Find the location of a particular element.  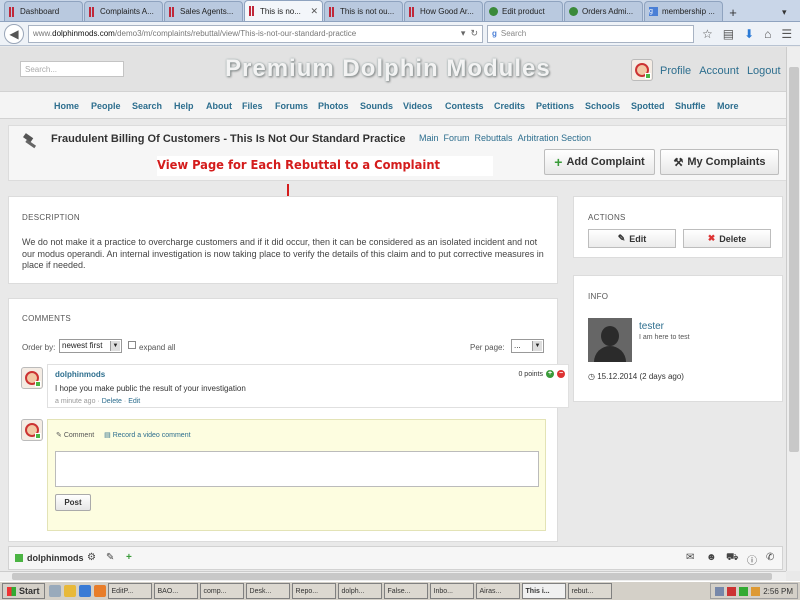

logout-link: Logout is located at coordinates (764, 71).